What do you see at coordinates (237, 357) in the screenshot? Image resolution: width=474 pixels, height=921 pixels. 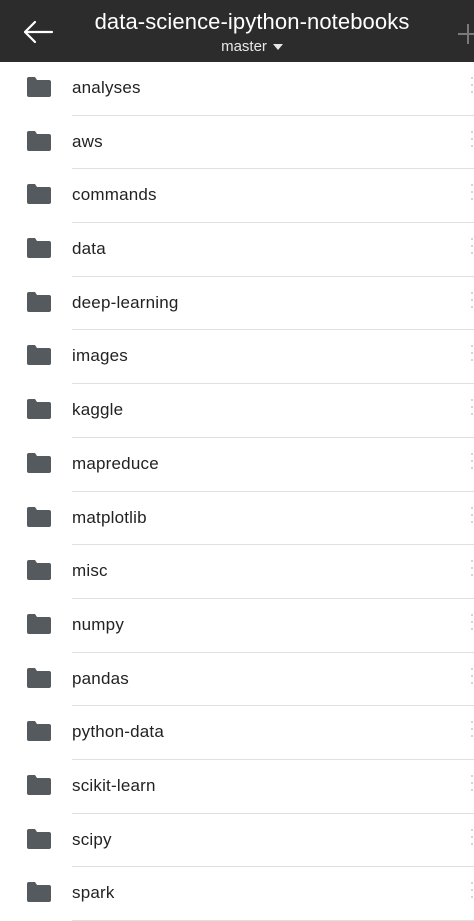 I see `folder-row: images` at bounding box center [237, 357].